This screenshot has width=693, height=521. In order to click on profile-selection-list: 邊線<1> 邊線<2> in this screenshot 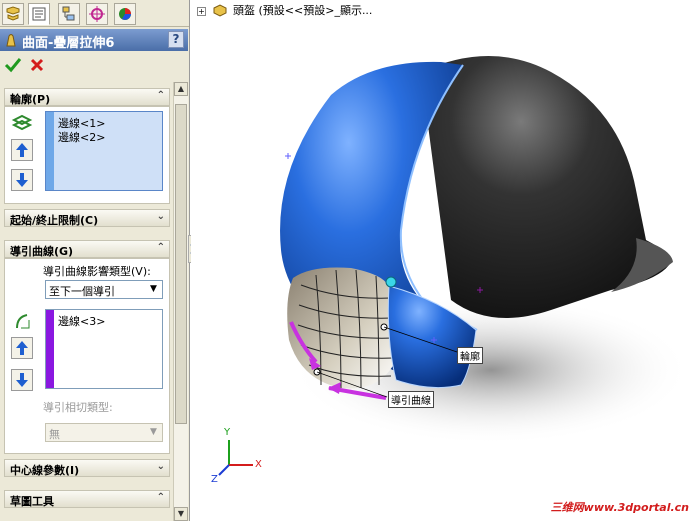, I will do `click(104, 151)`.